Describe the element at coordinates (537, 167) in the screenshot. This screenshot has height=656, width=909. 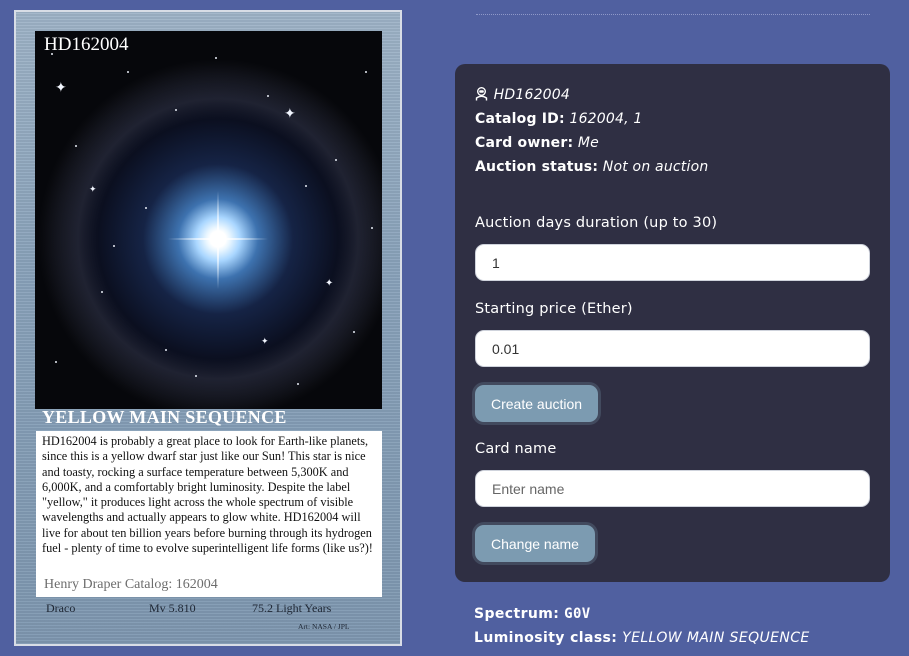
I see `auction-status-label: Auction status:` at that location.